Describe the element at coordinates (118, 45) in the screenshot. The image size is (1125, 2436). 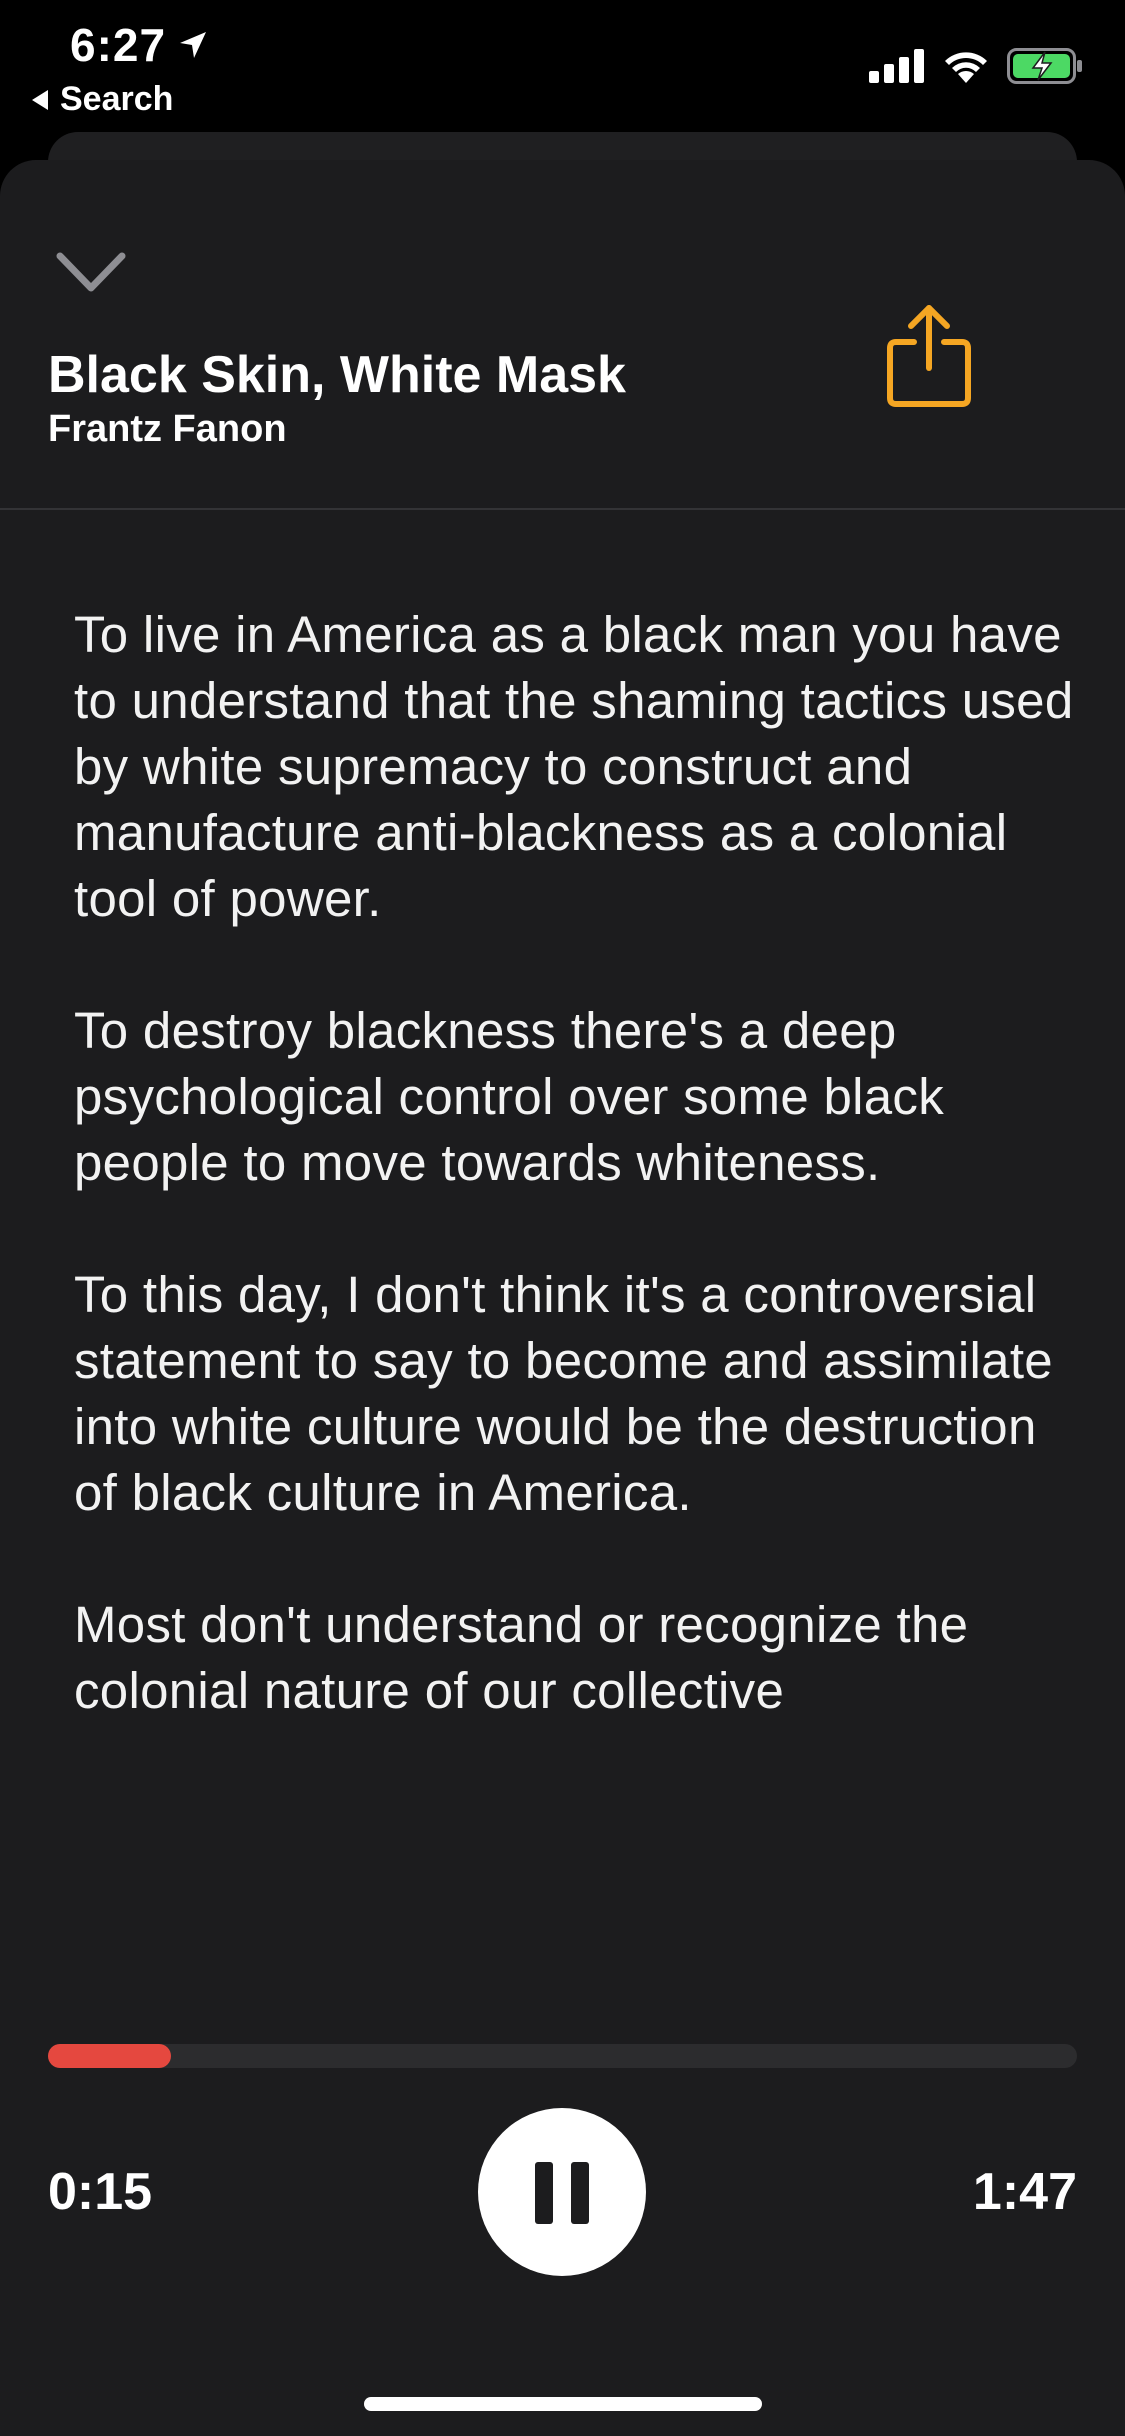
I see `time-label: 6:27` at that location.